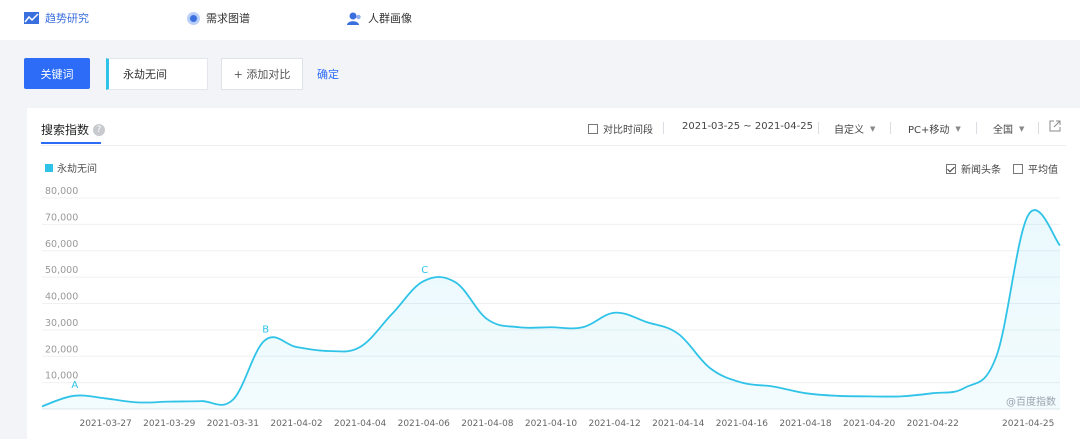  I want to click on y-tick-label: 40,000, so click(61, 297).